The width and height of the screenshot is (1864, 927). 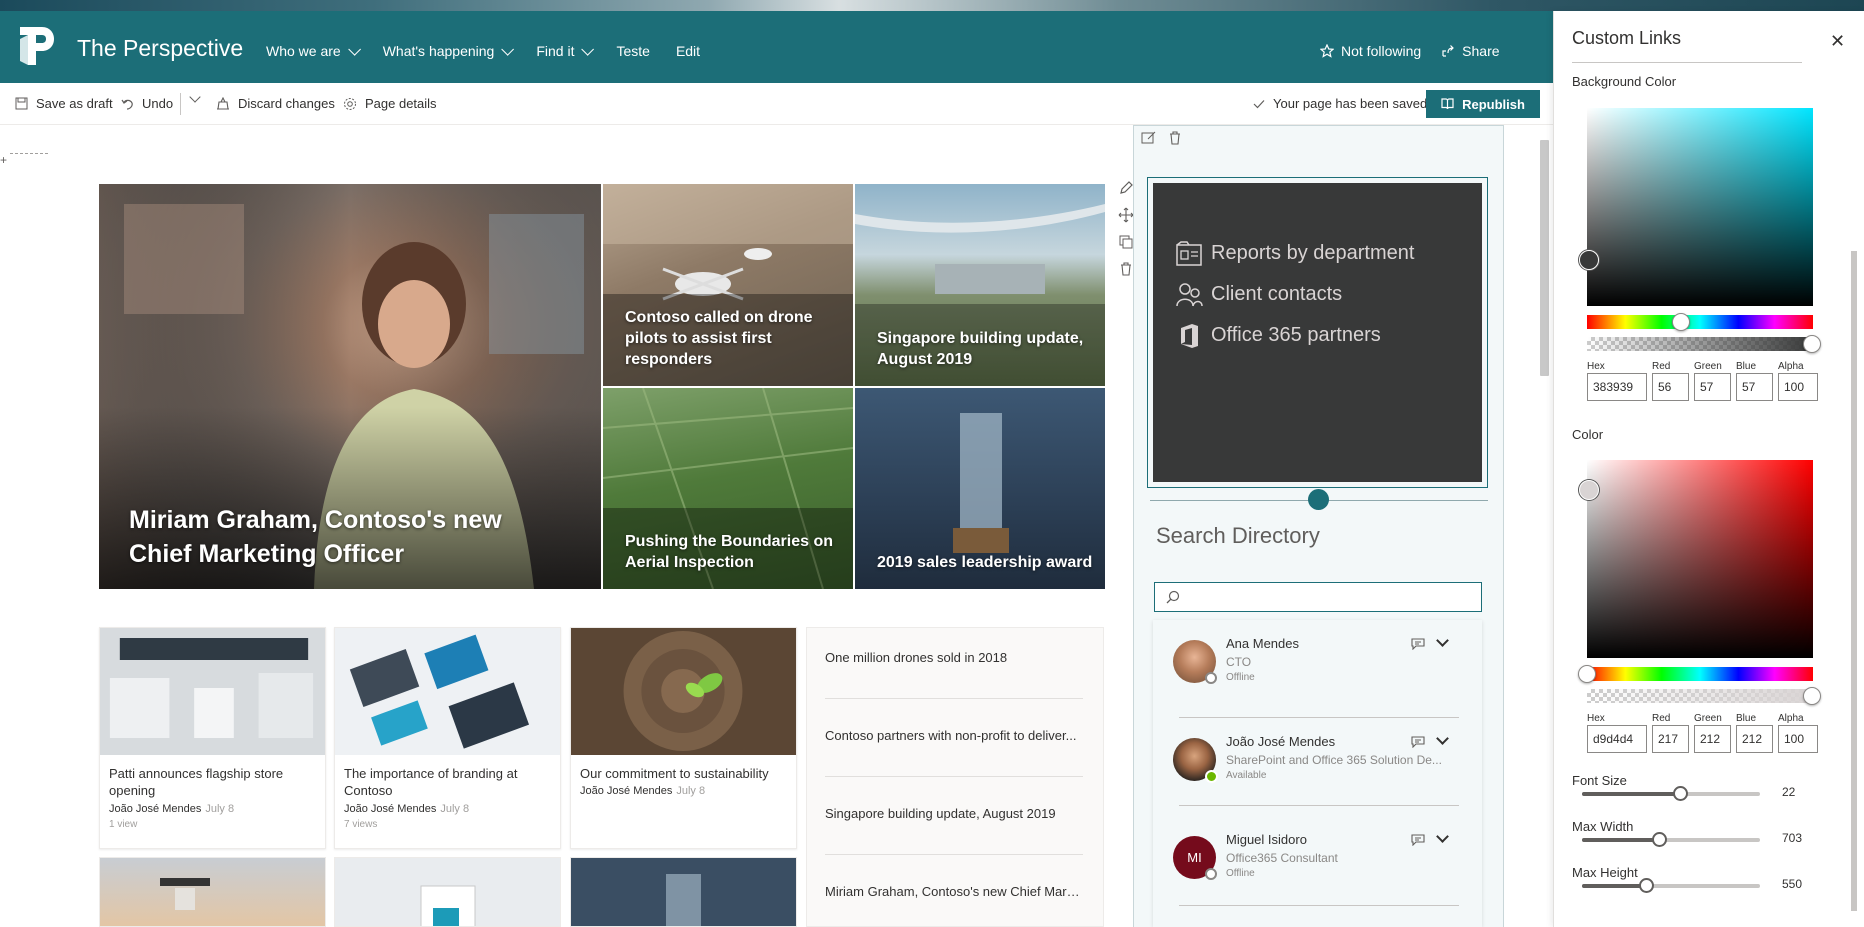 I want to click on hex-field: Hex, so click(x=1617, y=733).